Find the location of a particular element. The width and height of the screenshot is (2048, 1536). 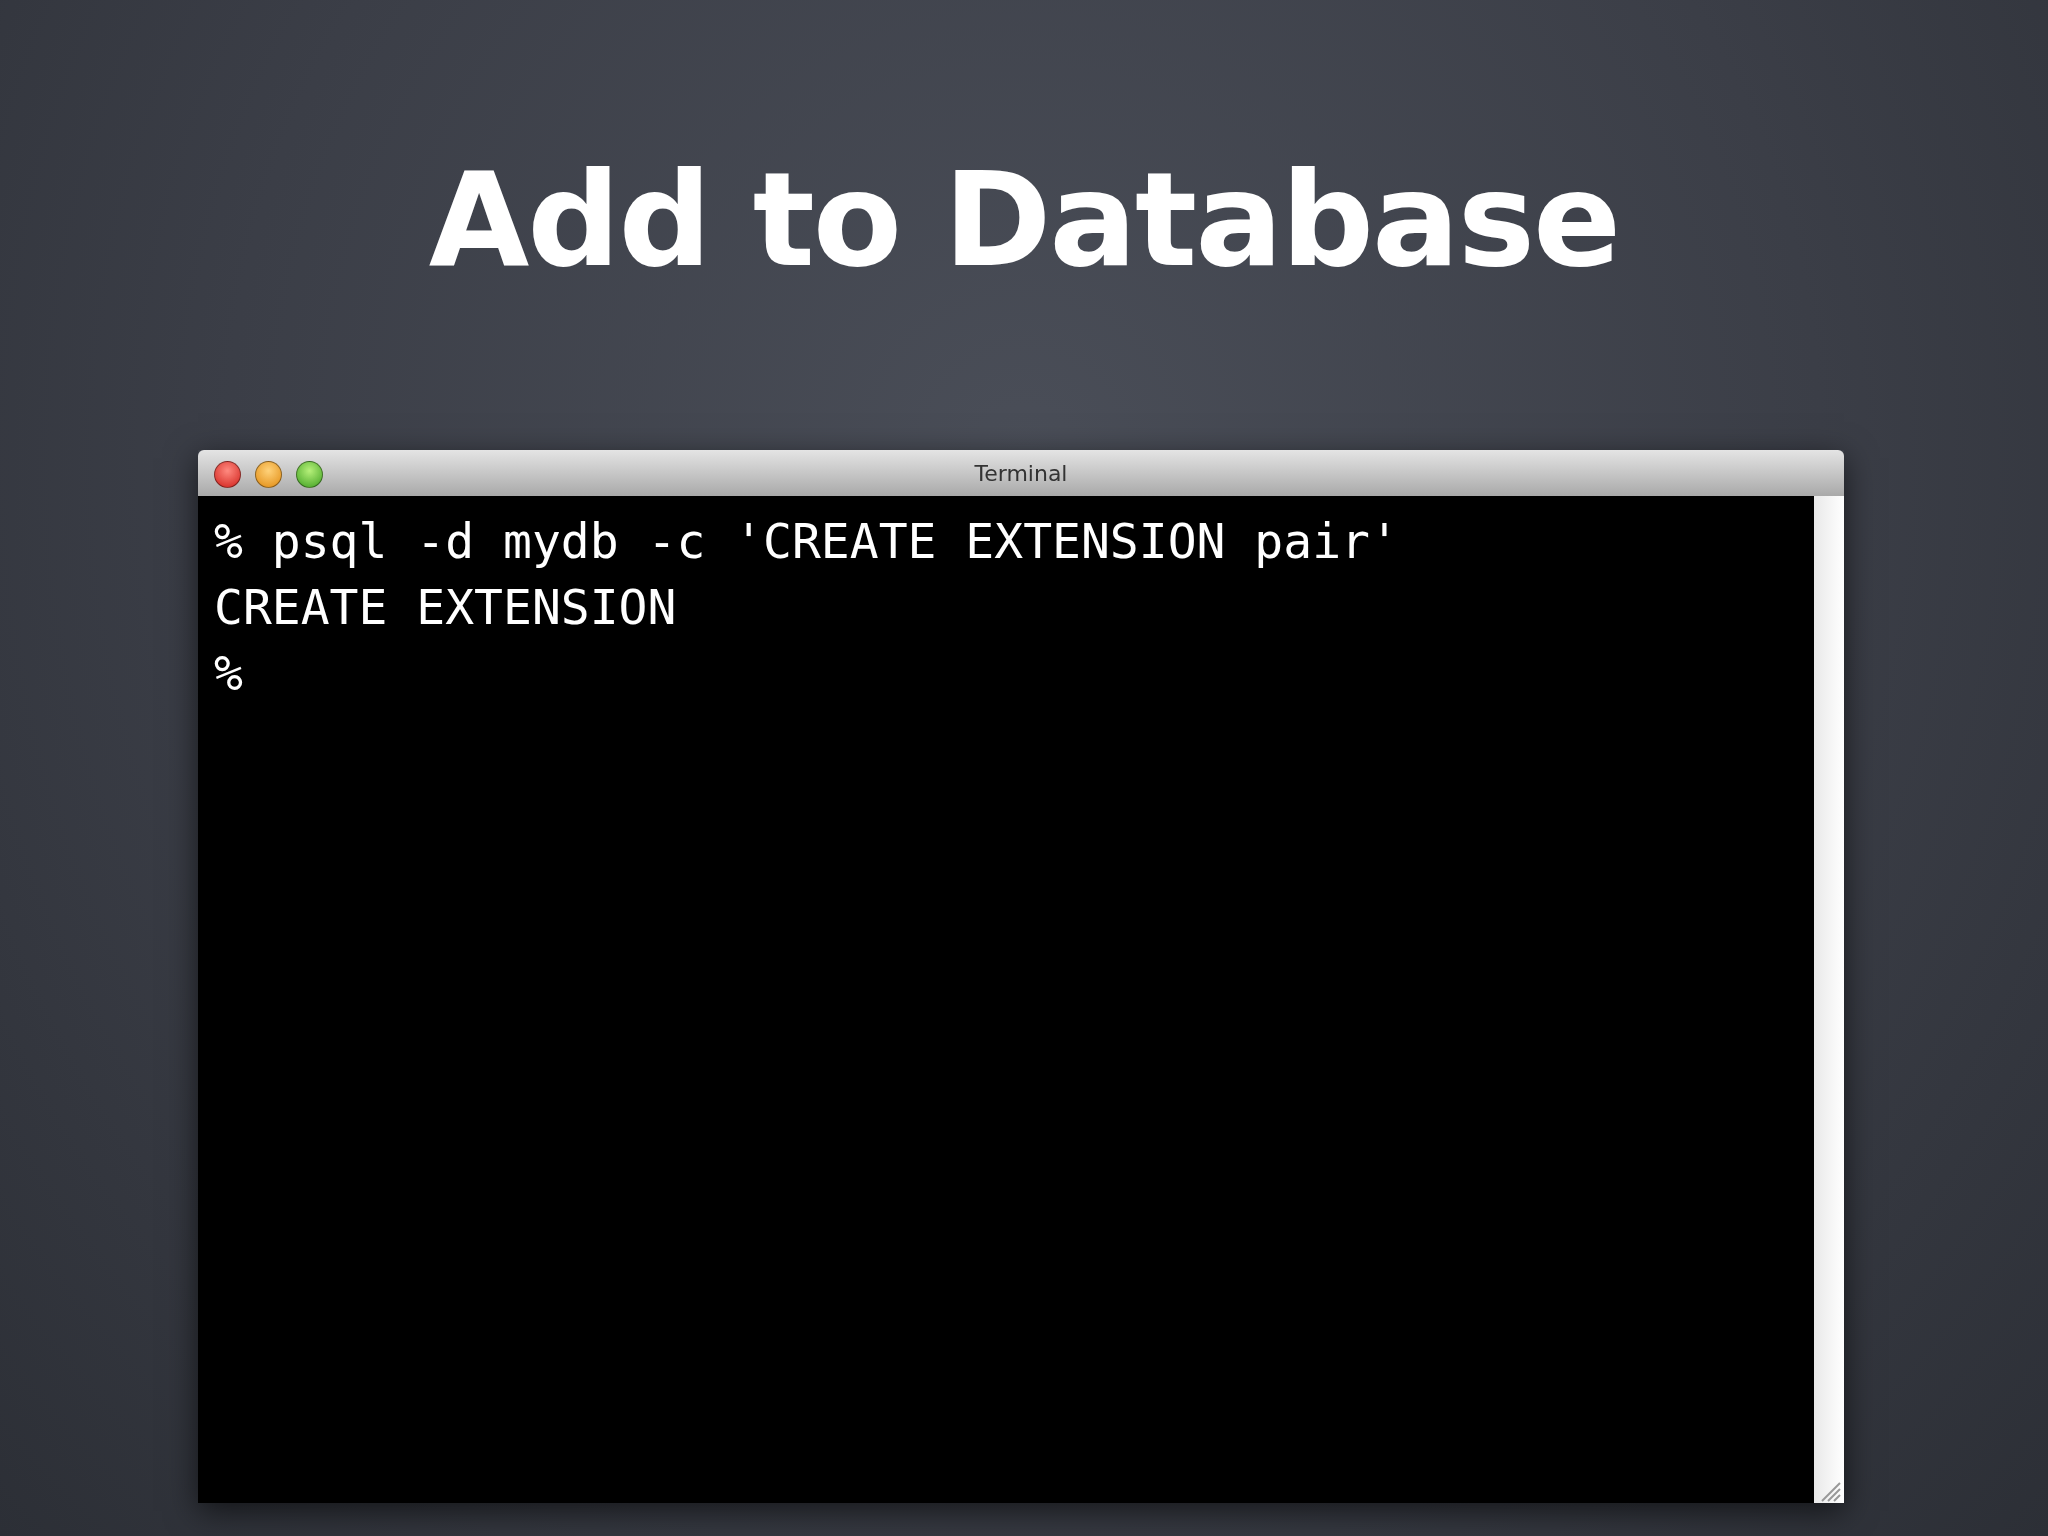

terminal-line: % is located at coordinates (228, 673).